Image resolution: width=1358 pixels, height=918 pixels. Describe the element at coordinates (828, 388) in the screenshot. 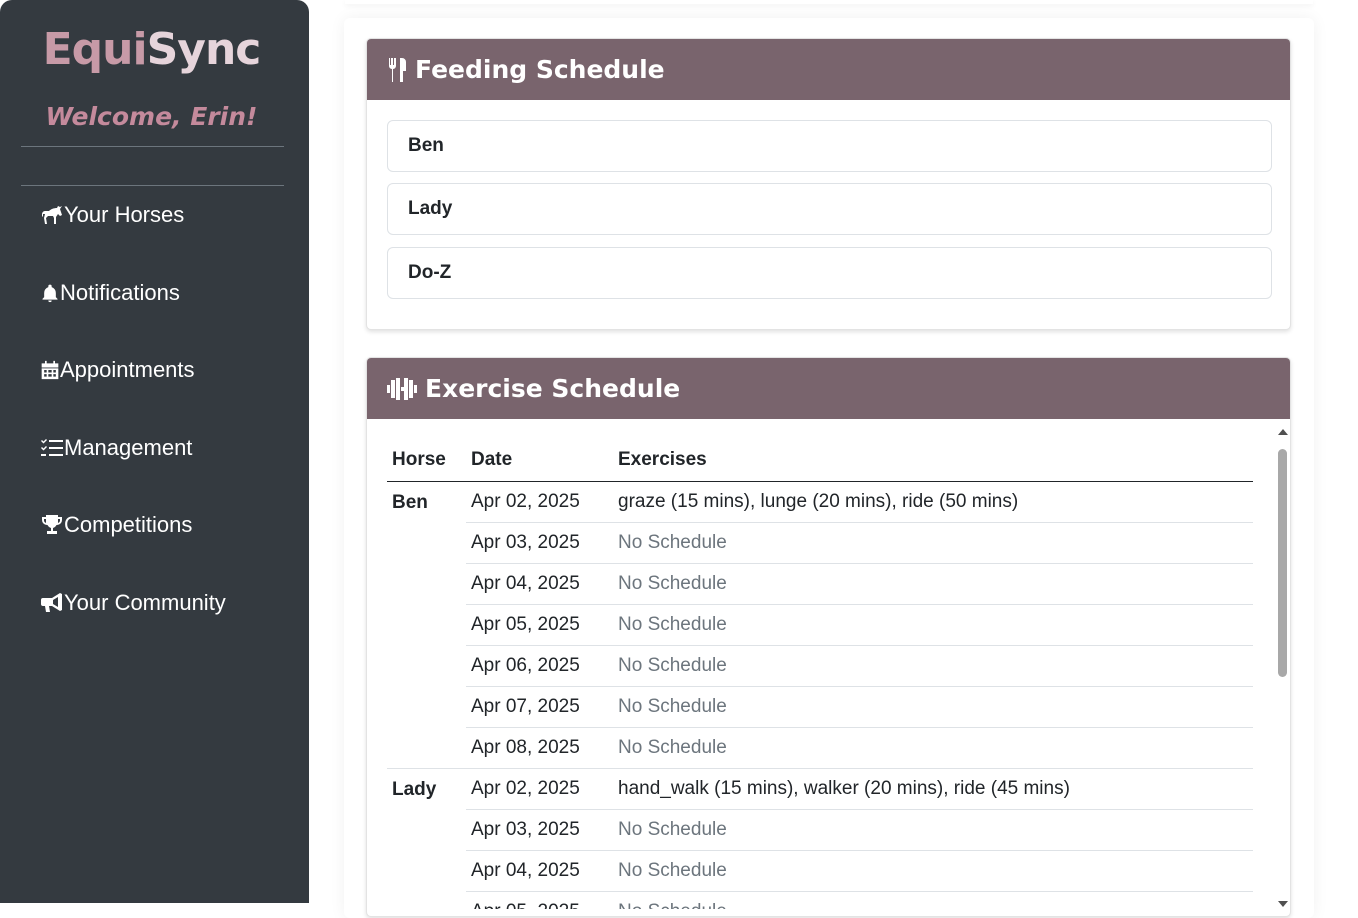

I see `exercise-schedule-header: Exercise Schedule` at that location.